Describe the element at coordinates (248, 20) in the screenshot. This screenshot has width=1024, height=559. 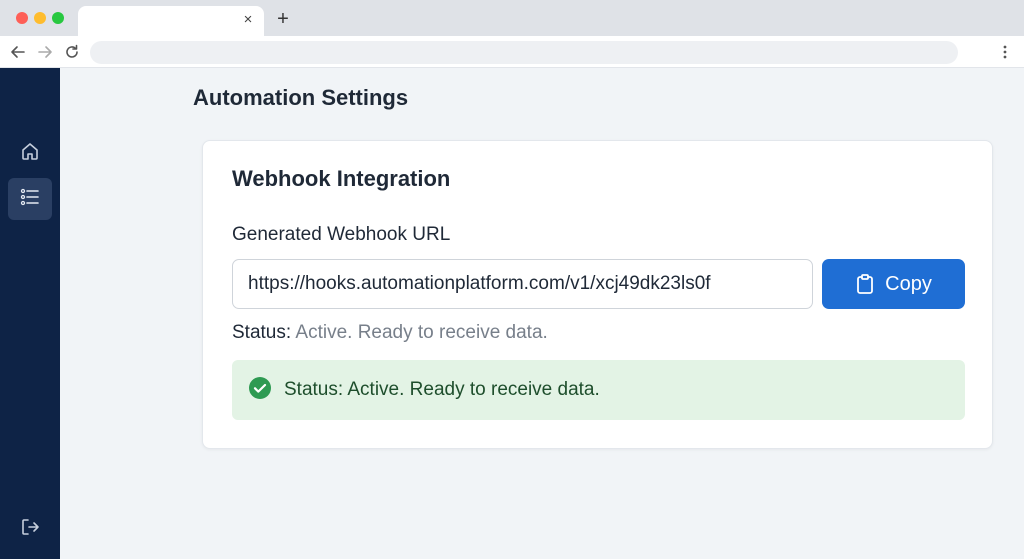
I see `tab-close-icon: ×` at that location.